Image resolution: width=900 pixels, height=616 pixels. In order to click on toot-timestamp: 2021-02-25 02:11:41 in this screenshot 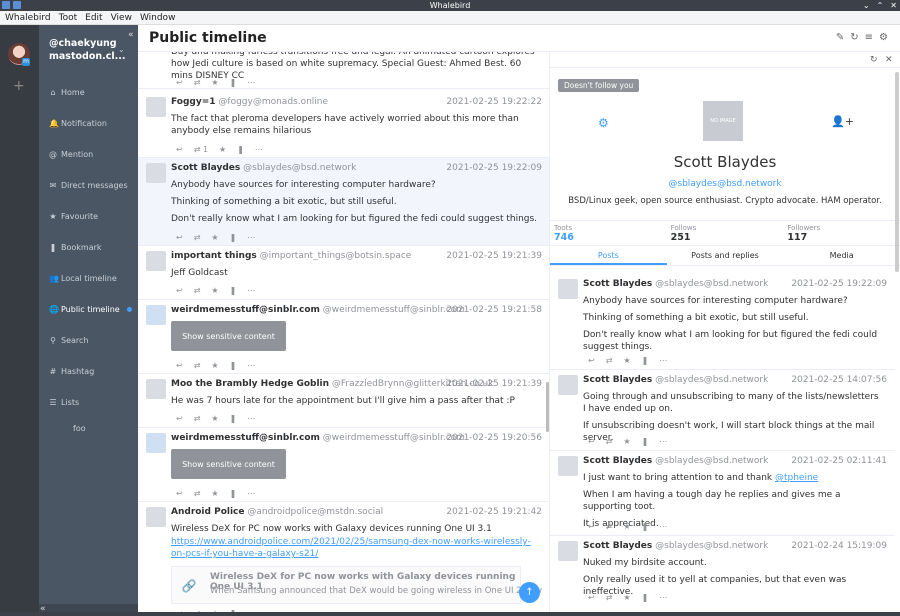, I will do `click(839, 461)`.